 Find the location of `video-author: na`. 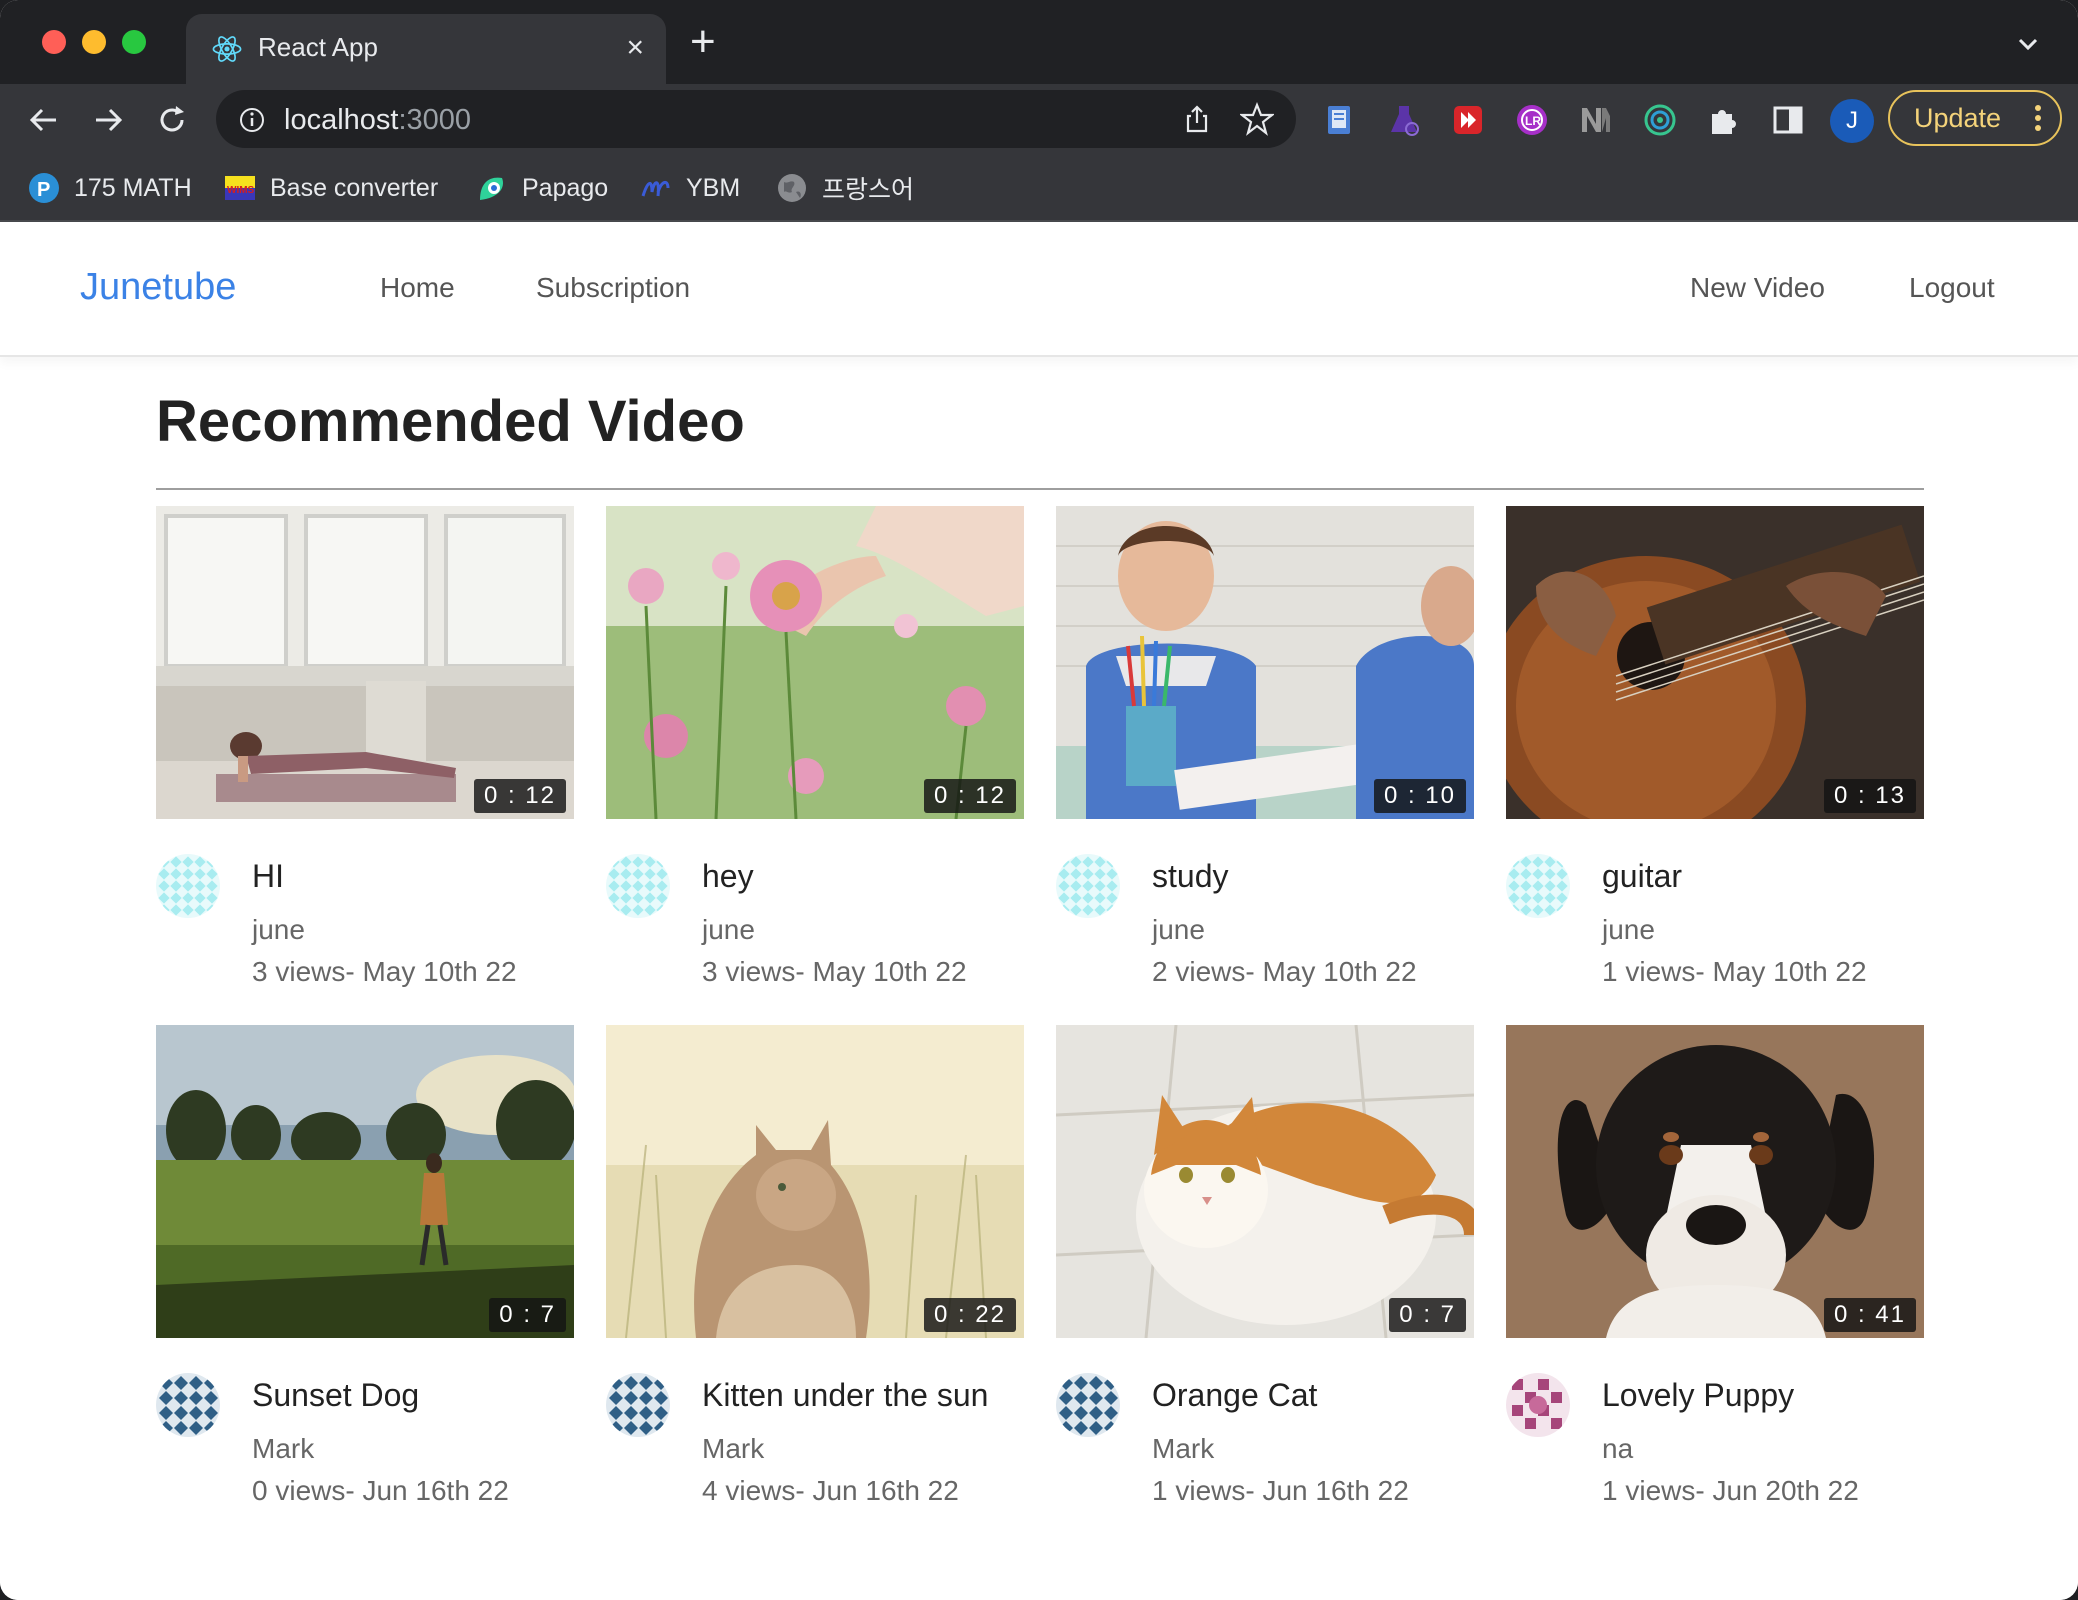

video-author: na is located at coordinates (1617, 1449).